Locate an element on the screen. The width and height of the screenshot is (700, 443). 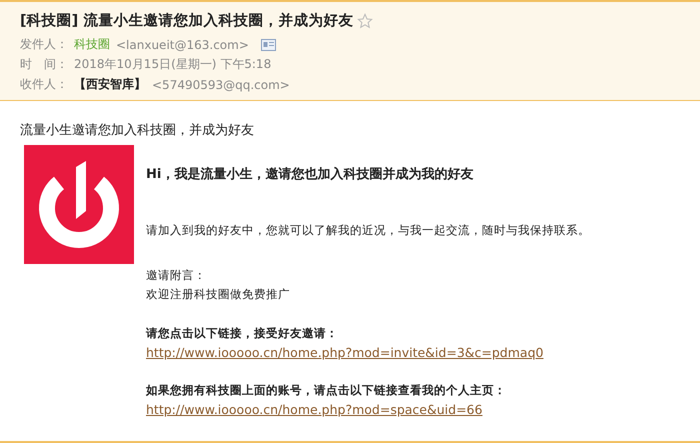
mail-subject: [科技圈] 流量小生邀请您加入科技圈，并成为好友 is located at coordinates (187, 21).